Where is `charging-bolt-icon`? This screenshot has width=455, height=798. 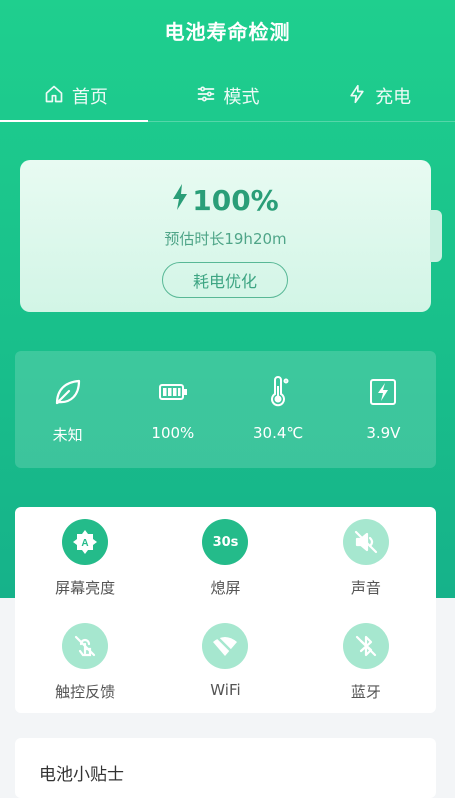
charging-bolt-icon is located at coordinates (180, 200).